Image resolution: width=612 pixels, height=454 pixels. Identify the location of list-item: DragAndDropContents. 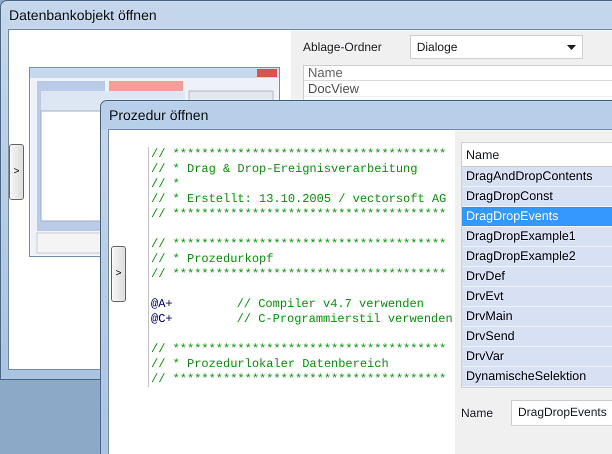
(537, 177).